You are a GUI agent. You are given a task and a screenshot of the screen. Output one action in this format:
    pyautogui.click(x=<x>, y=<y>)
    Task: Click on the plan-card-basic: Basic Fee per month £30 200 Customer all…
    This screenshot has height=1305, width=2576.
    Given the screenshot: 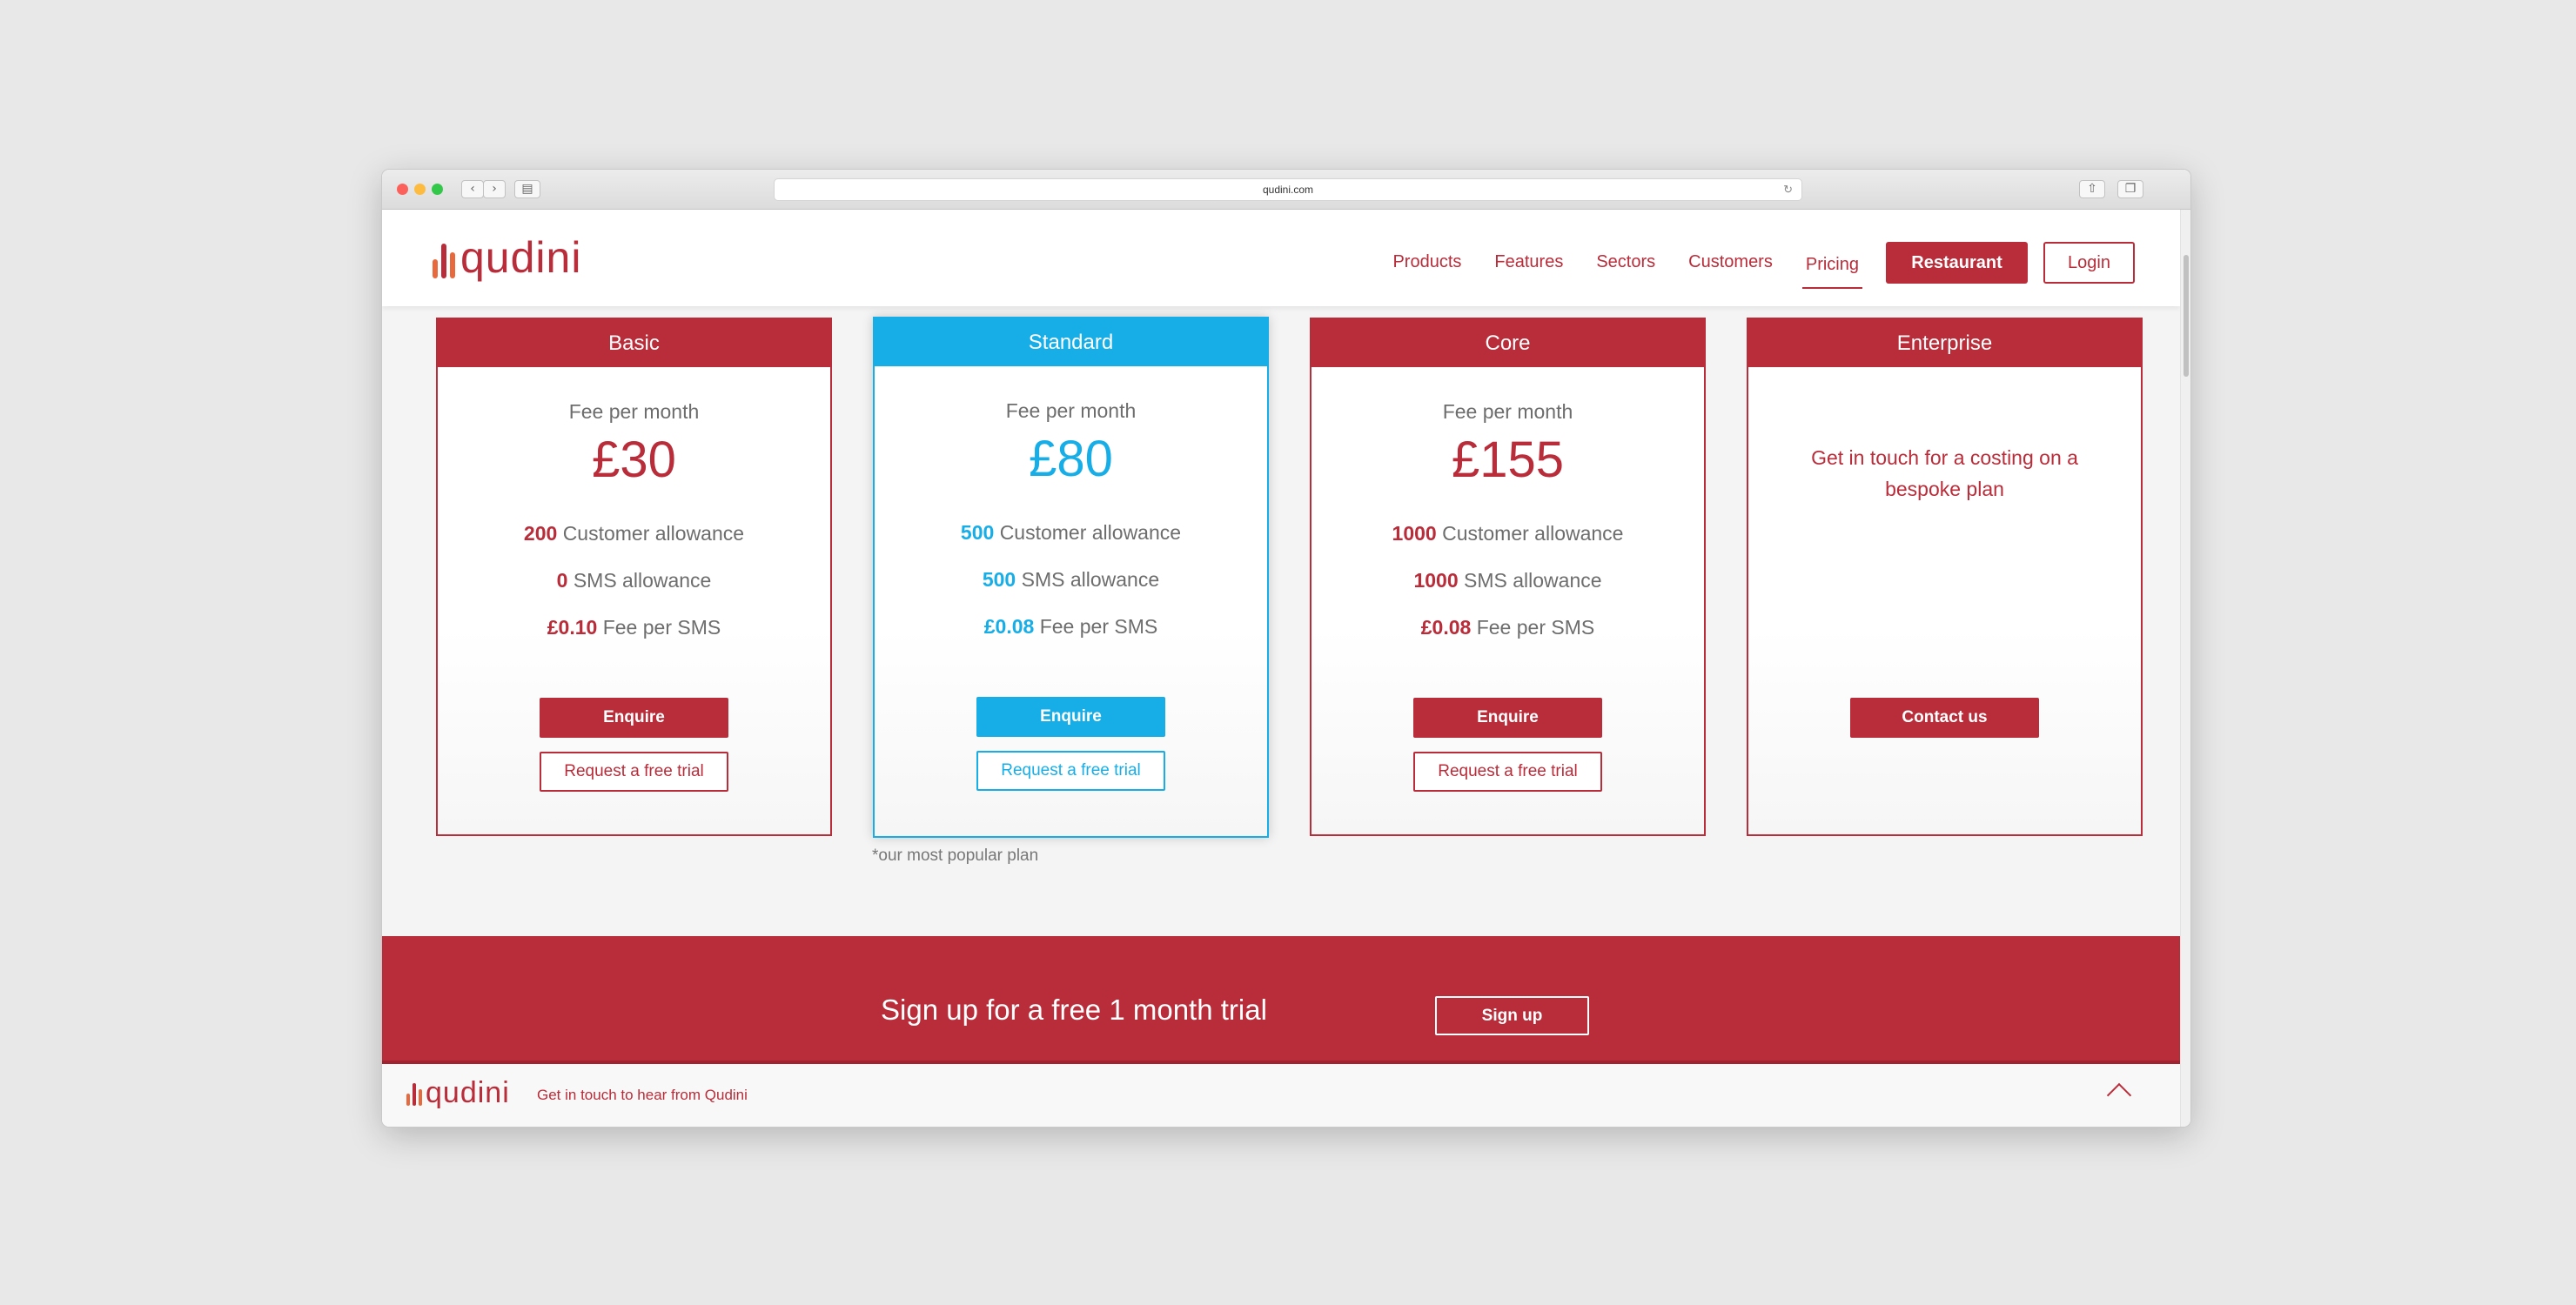 What is the action you would take?
    pyautogui.click(x=634, y=577)
    